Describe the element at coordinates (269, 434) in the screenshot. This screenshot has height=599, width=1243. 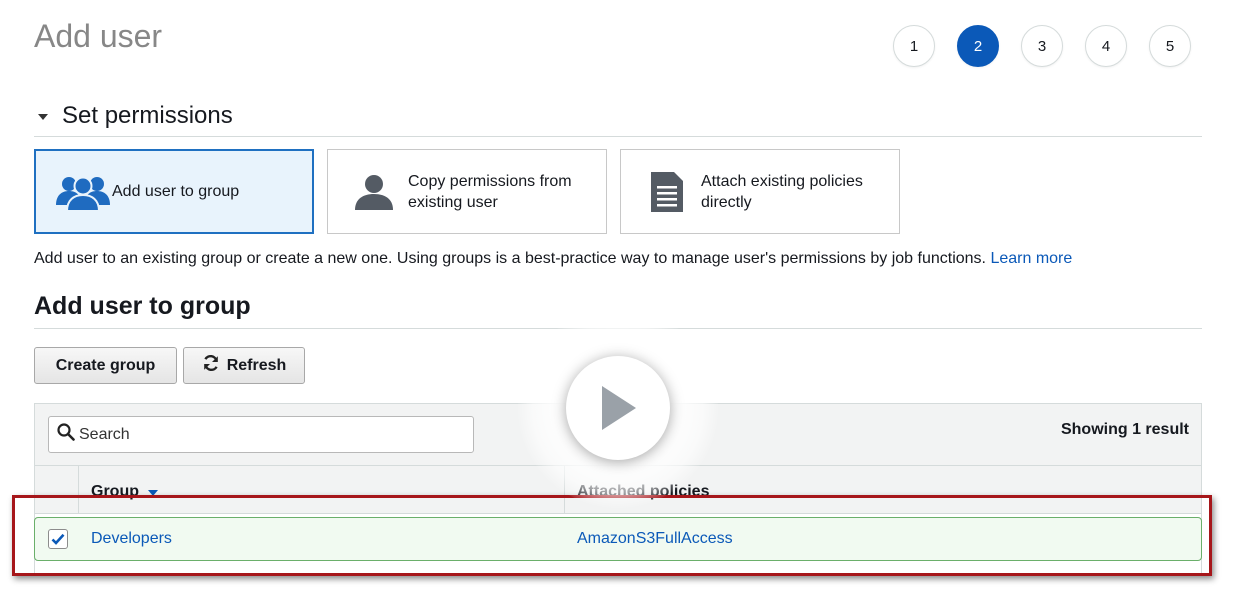
I see `search-input` at that location.